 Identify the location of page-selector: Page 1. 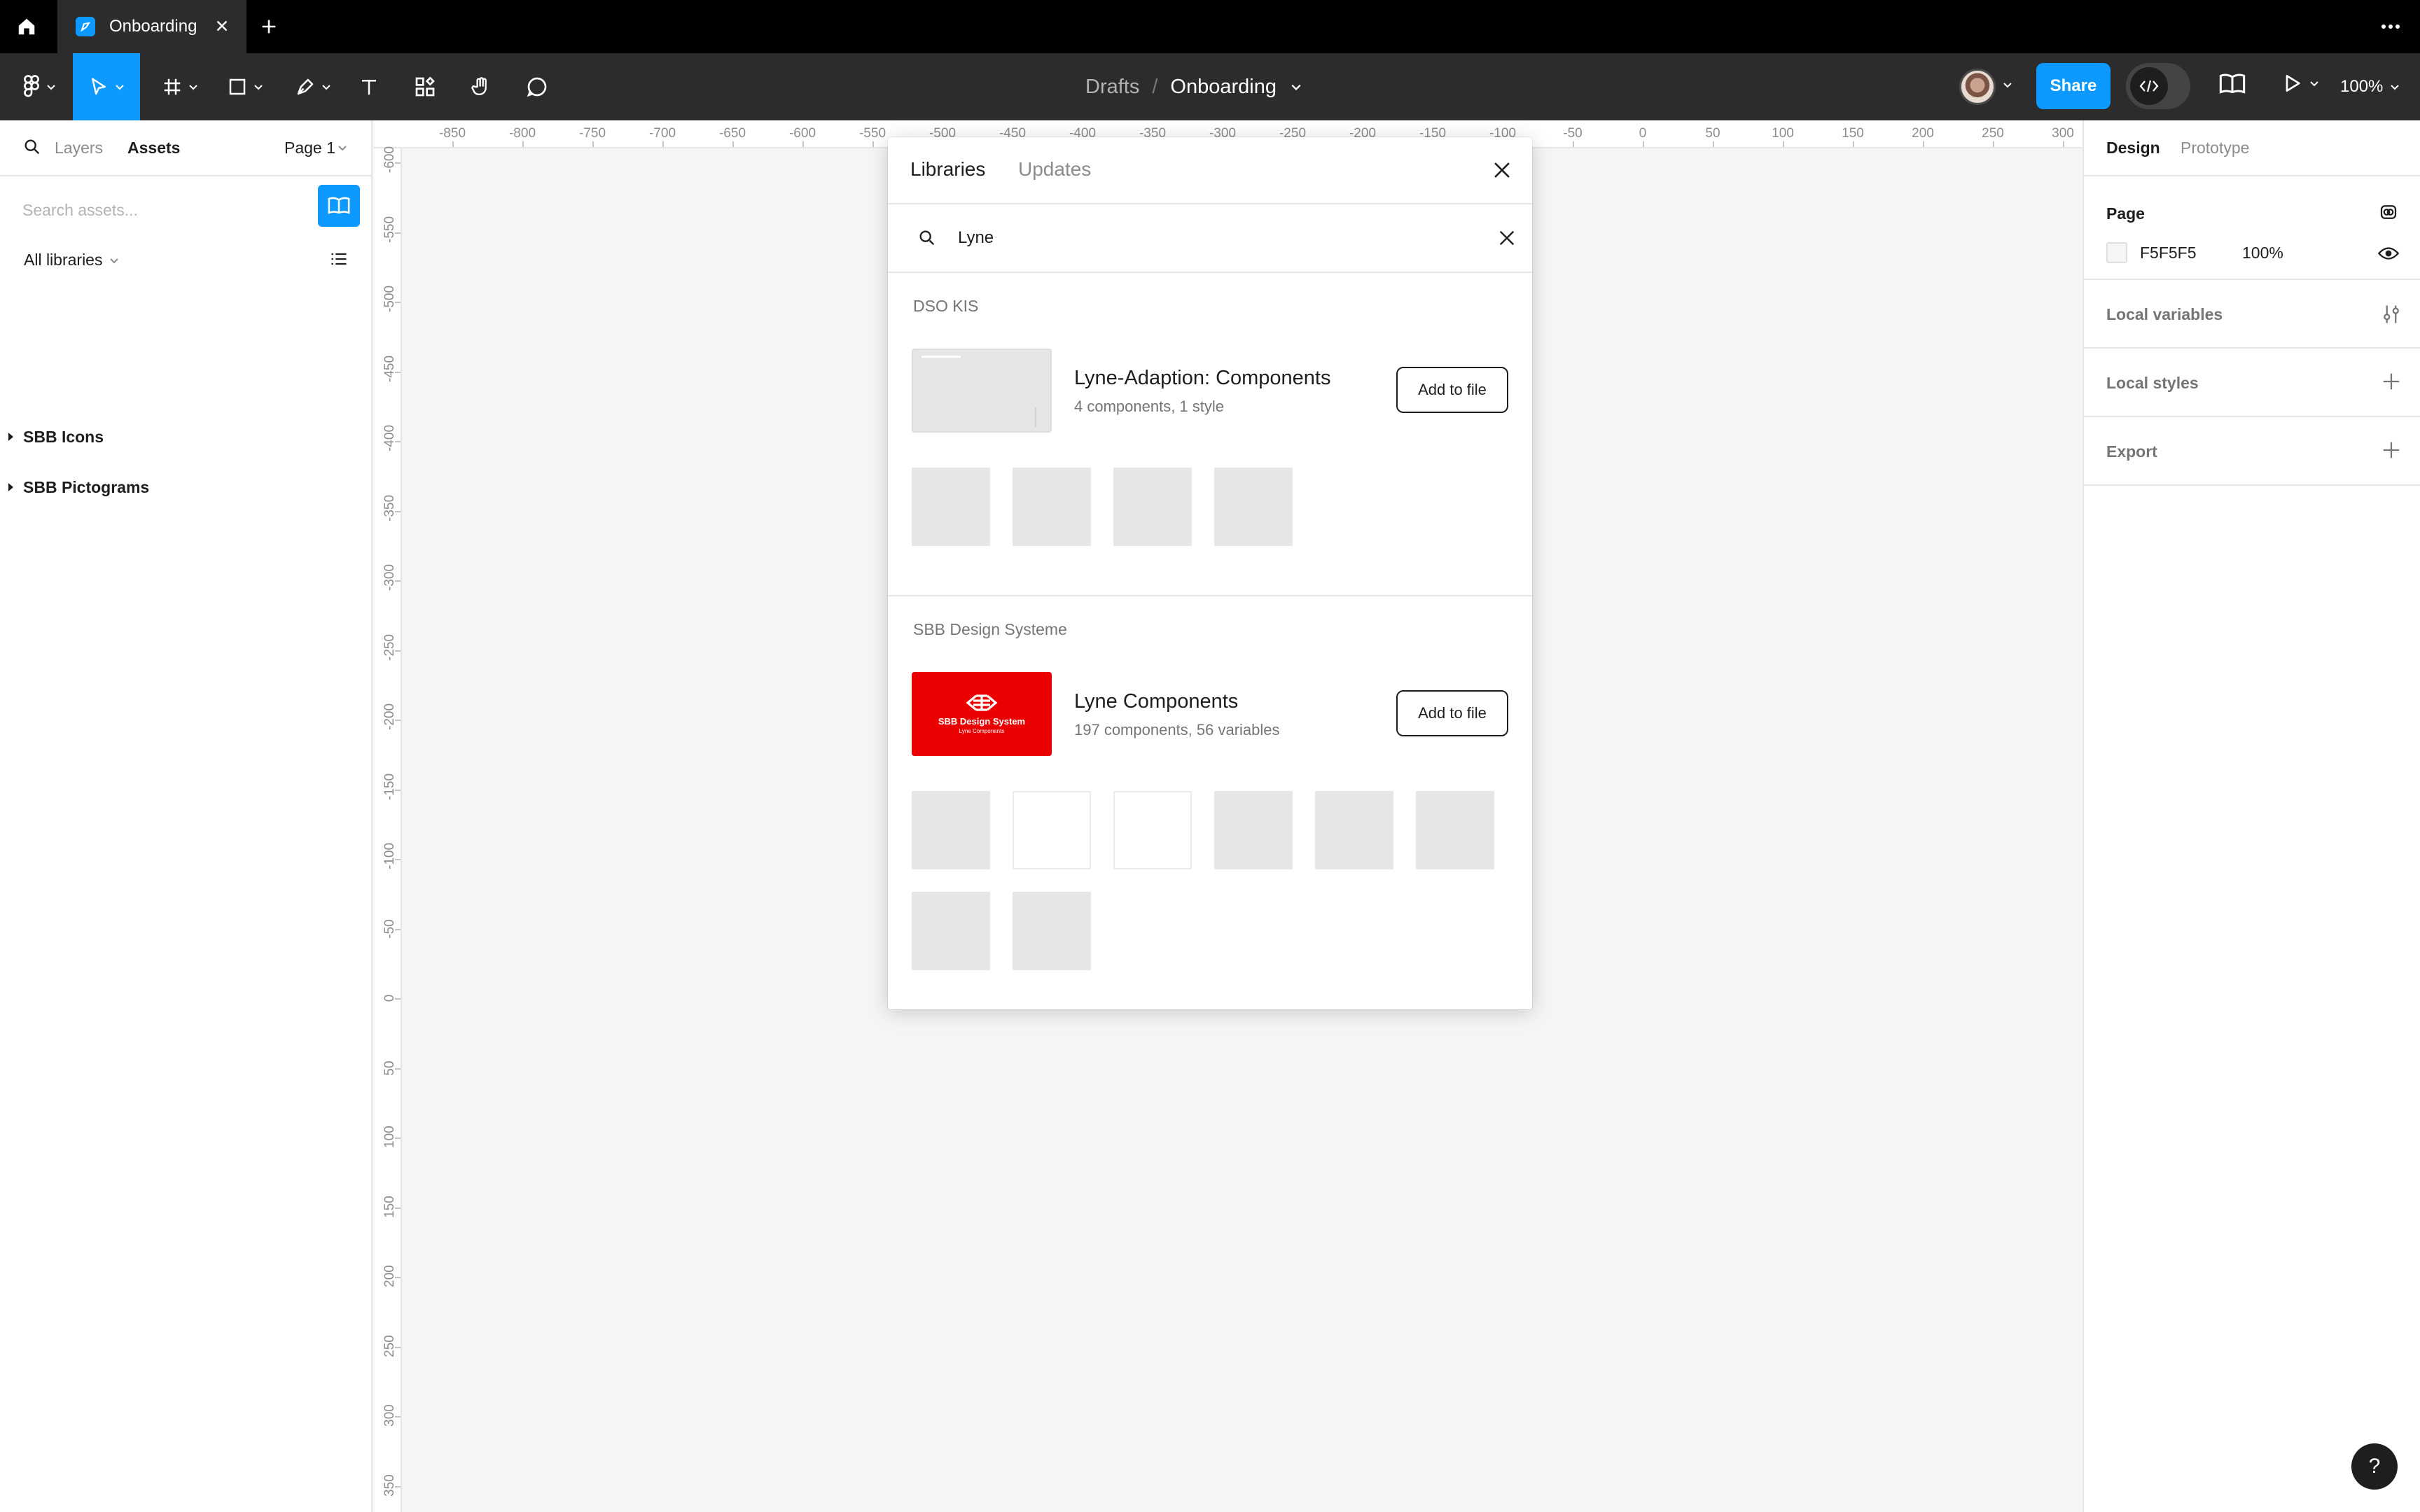
(309, 148).